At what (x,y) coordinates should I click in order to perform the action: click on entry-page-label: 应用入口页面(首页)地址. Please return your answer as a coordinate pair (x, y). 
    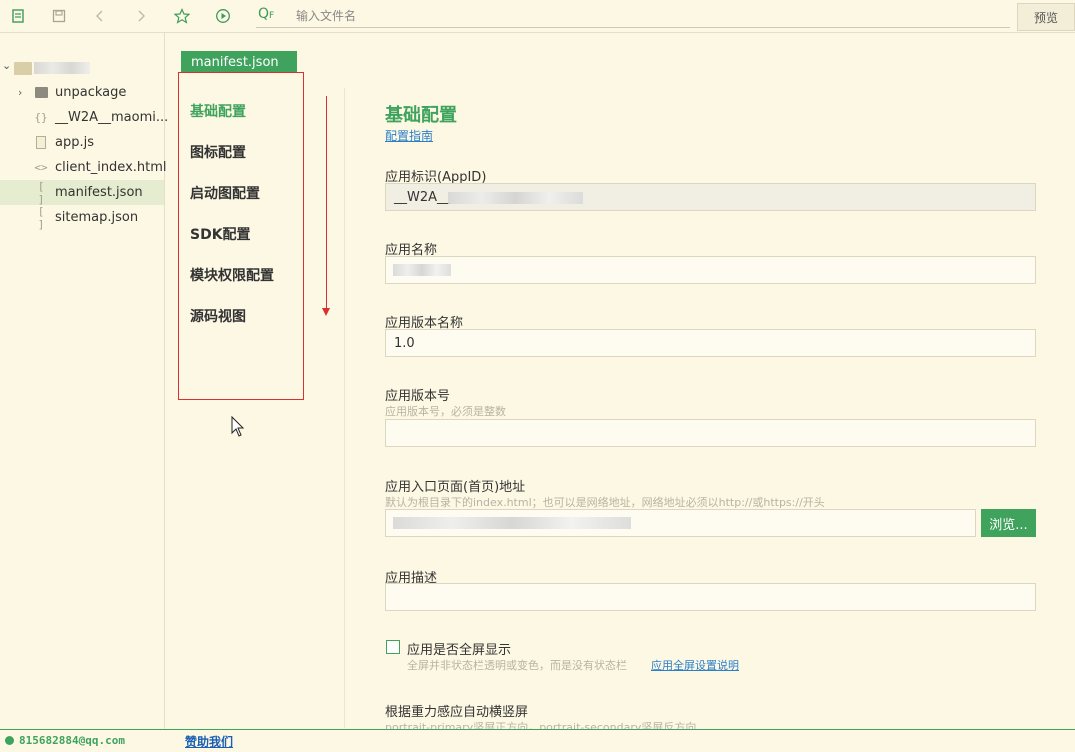
    Looking at the image, I should click on (455, 487).